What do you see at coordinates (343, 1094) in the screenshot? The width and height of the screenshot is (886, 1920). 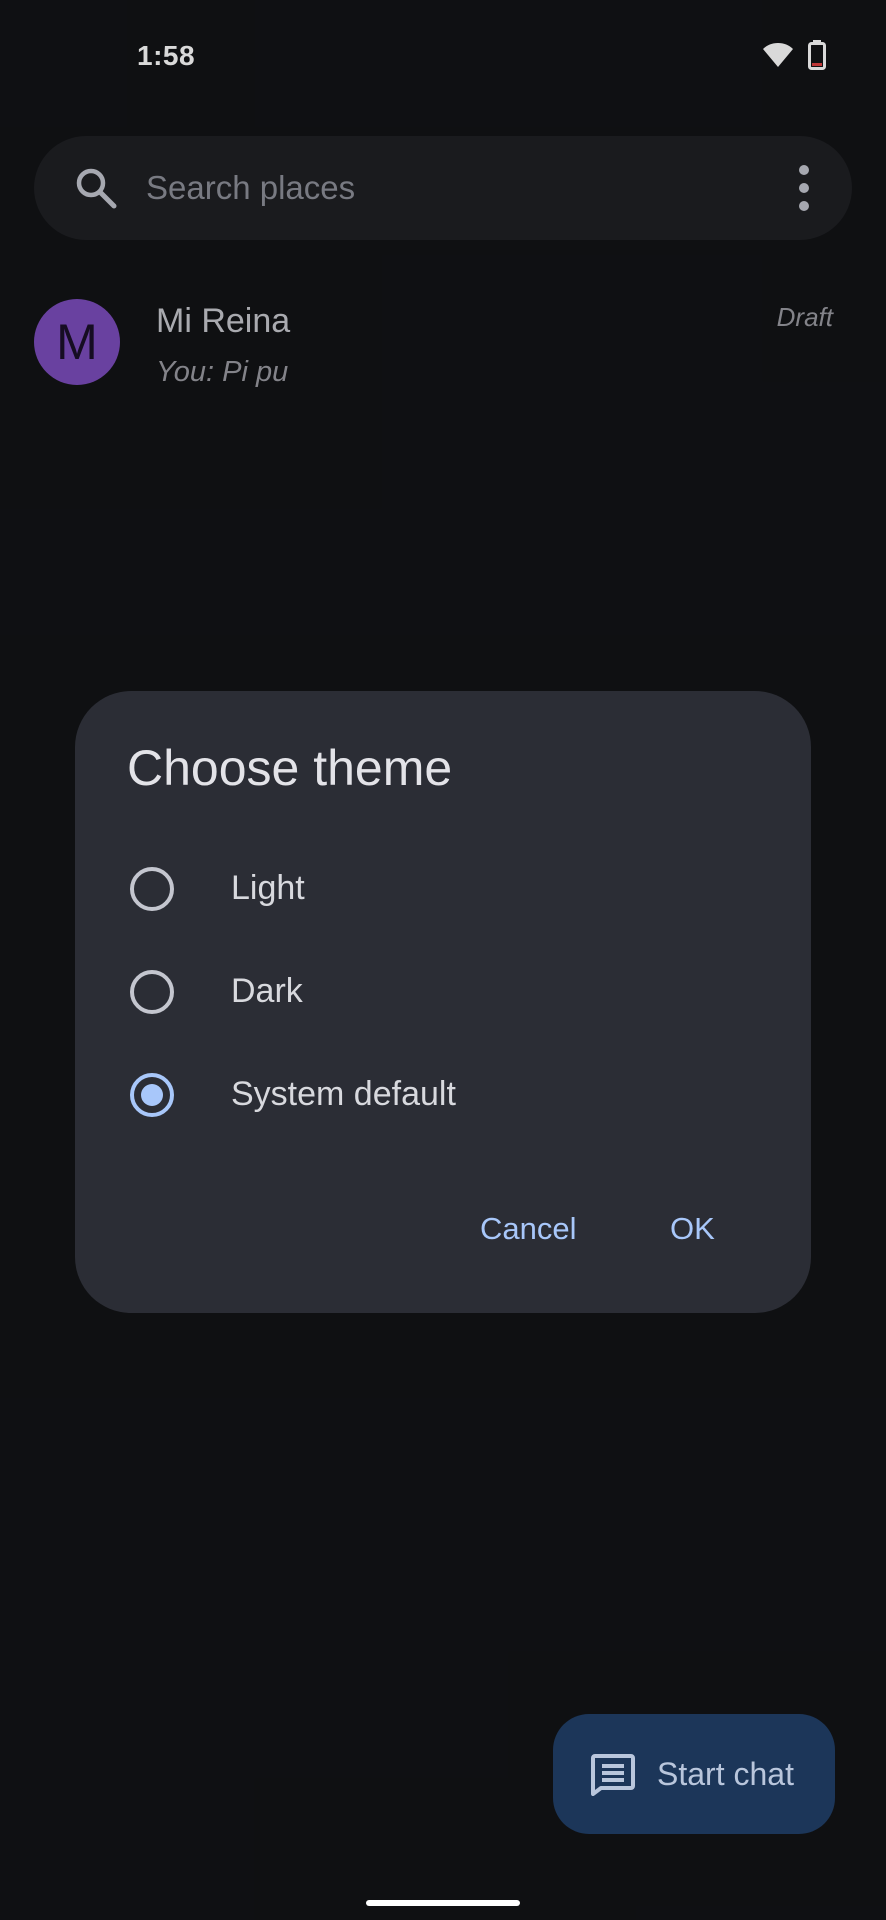 I see `option-label-system-default: System default` at bounding box center [343, 1094].